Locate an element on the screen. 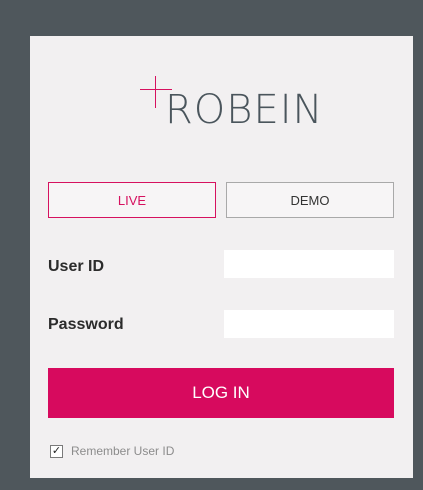  robein-logo: ROBEIN is located at coordinates (240, 111).